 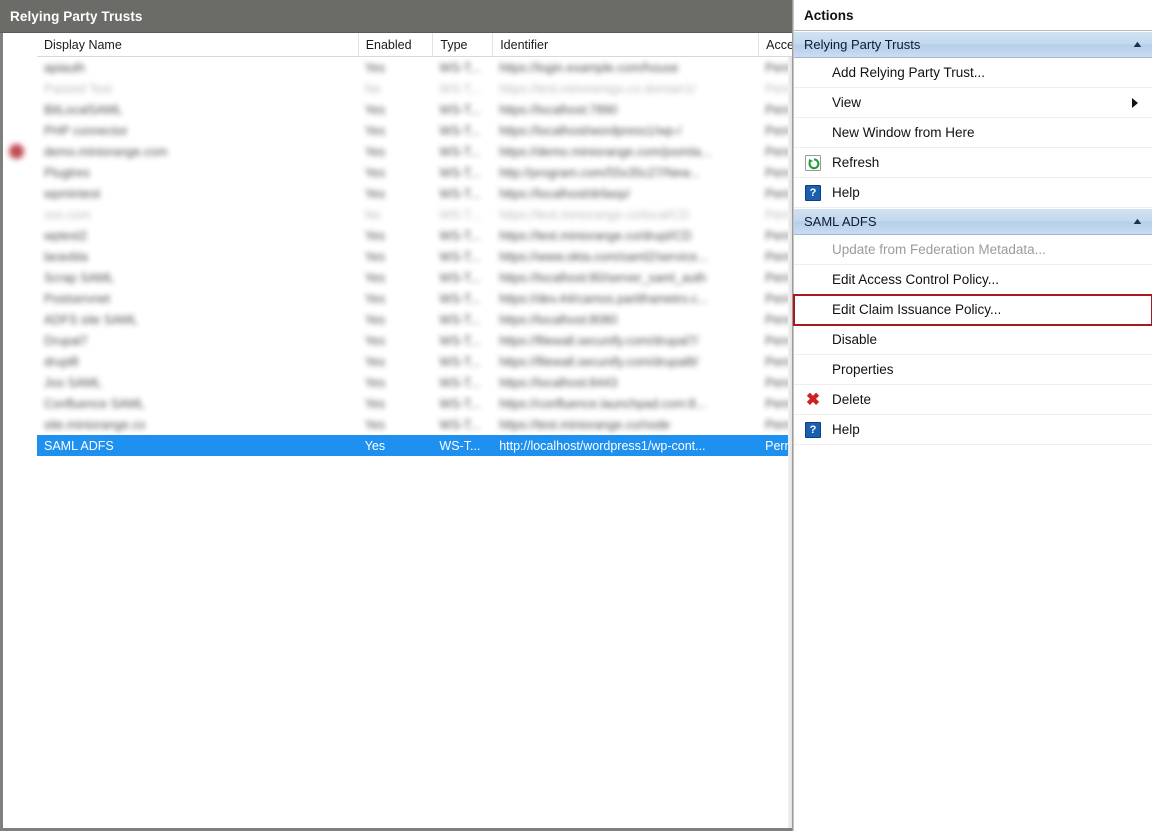 I want to click on table-cell-identifier: https://localhost:8443, so click(x=558, y=382).